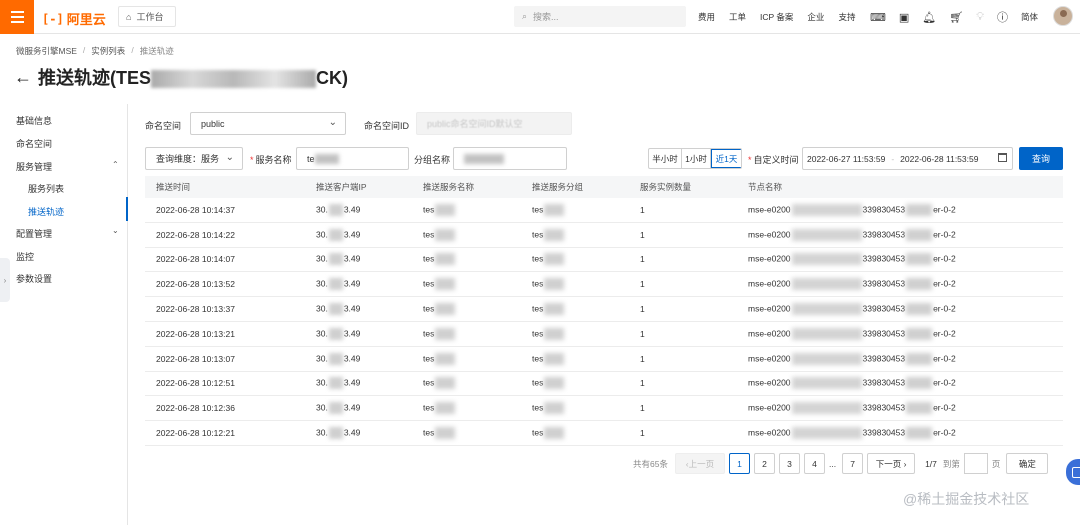  I want to click on page-4-button: 4, so click(814, 463).